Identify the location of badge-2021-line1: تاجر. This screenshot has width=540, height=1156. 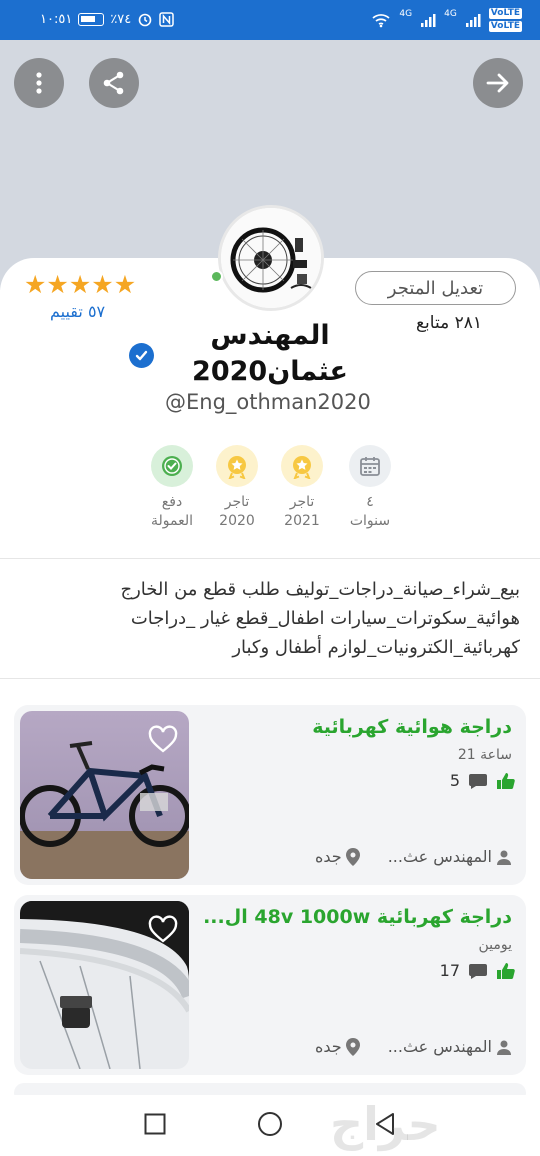
(302, 502).